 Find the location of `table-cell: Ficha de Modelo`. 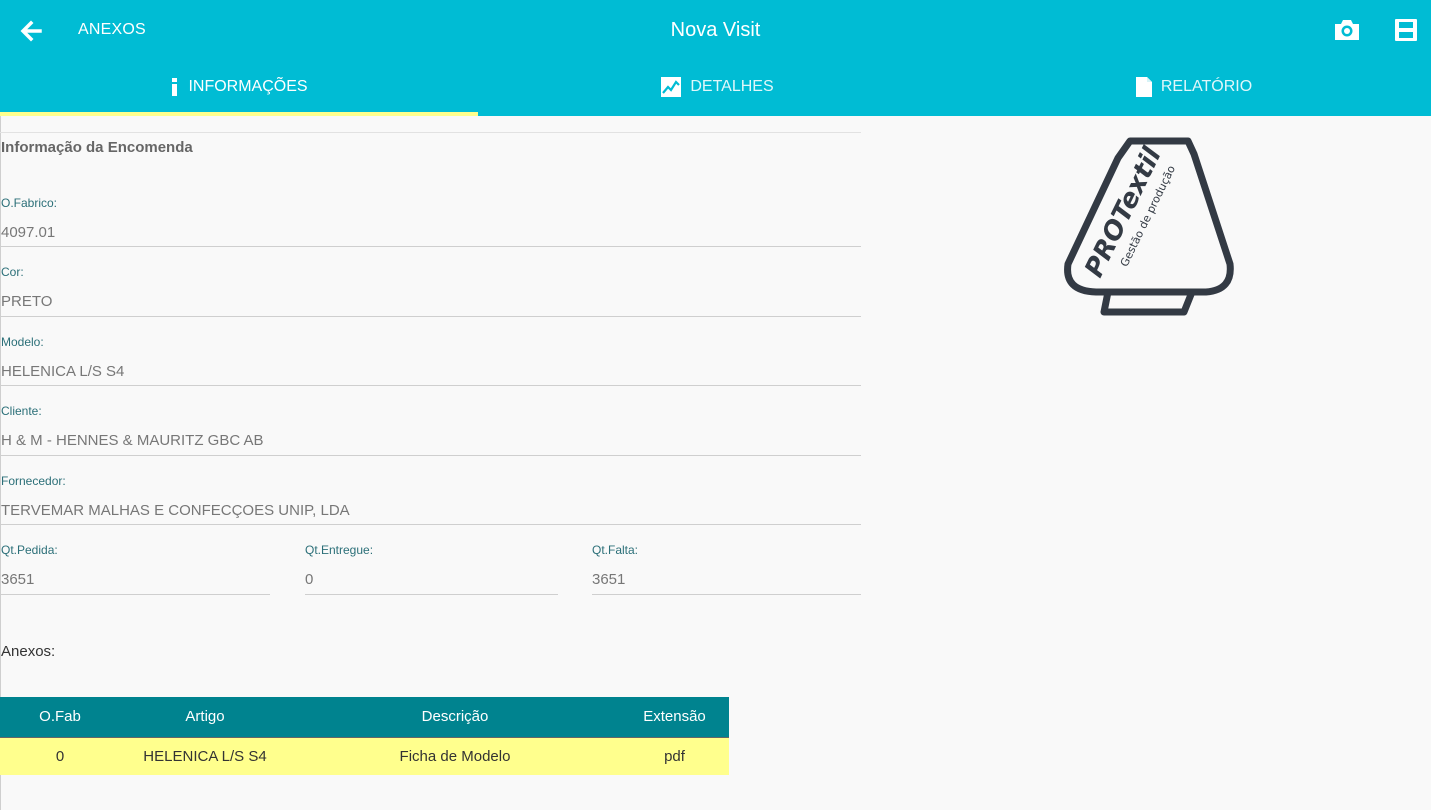

table-cell: Ficha de Modelo is located at coordinates (455, 755).